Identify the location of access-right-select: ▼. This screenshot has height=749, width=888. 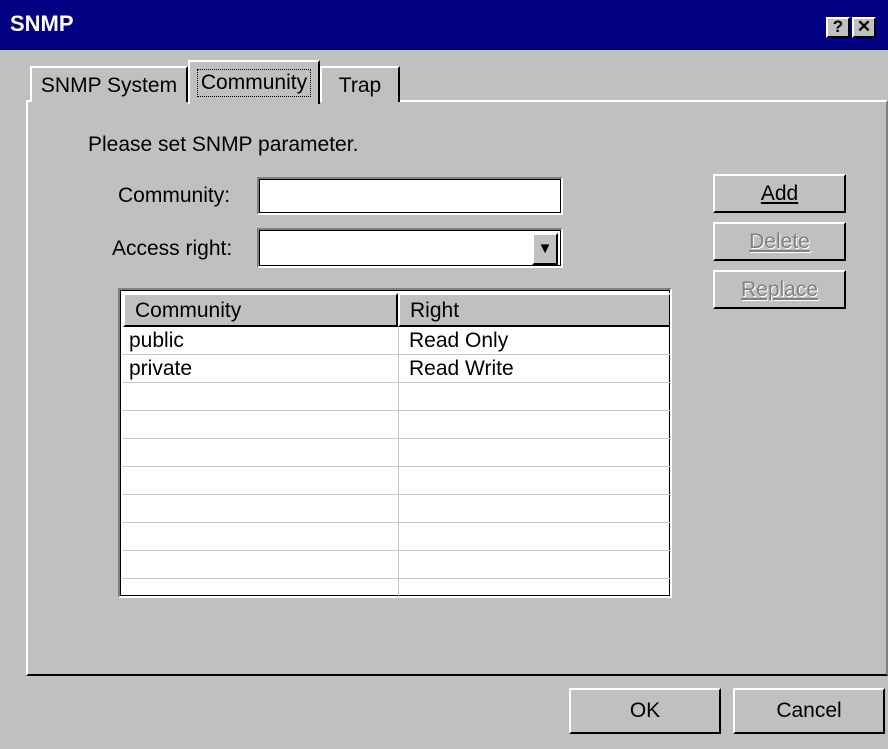
(410, 248).